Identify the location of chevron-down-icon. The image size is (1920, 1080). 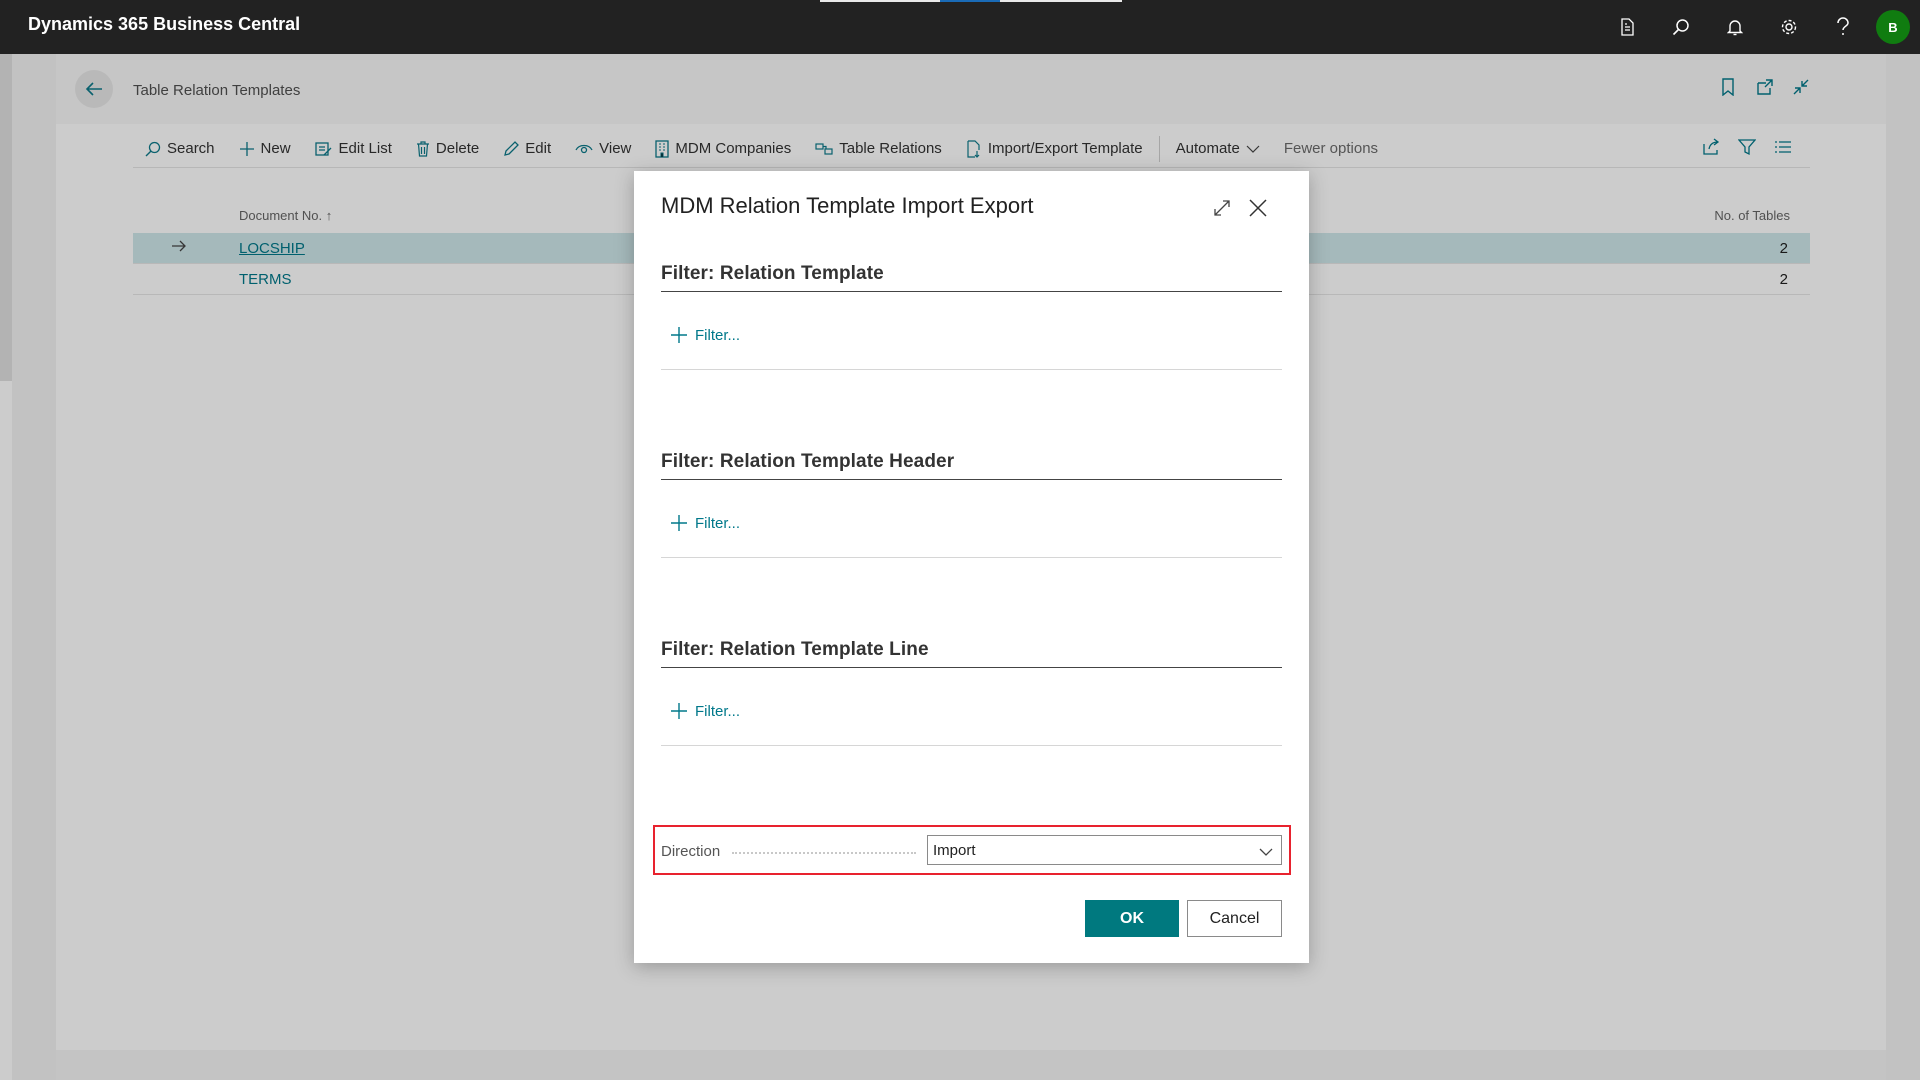
(1266, 852).